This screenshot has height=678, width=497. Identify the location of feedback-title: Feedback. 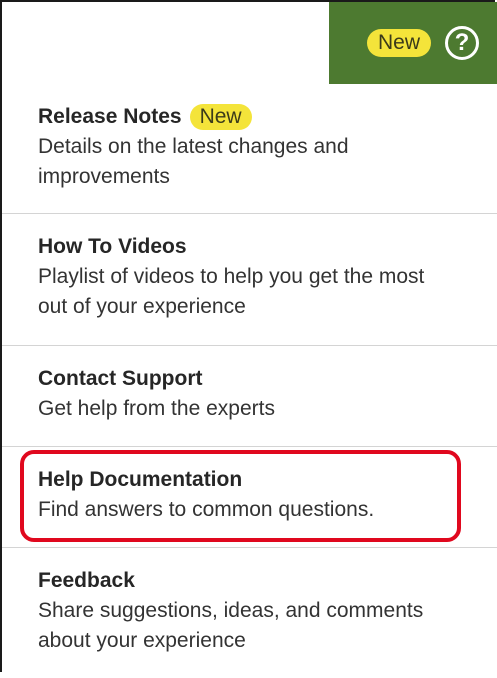
(86, 580).